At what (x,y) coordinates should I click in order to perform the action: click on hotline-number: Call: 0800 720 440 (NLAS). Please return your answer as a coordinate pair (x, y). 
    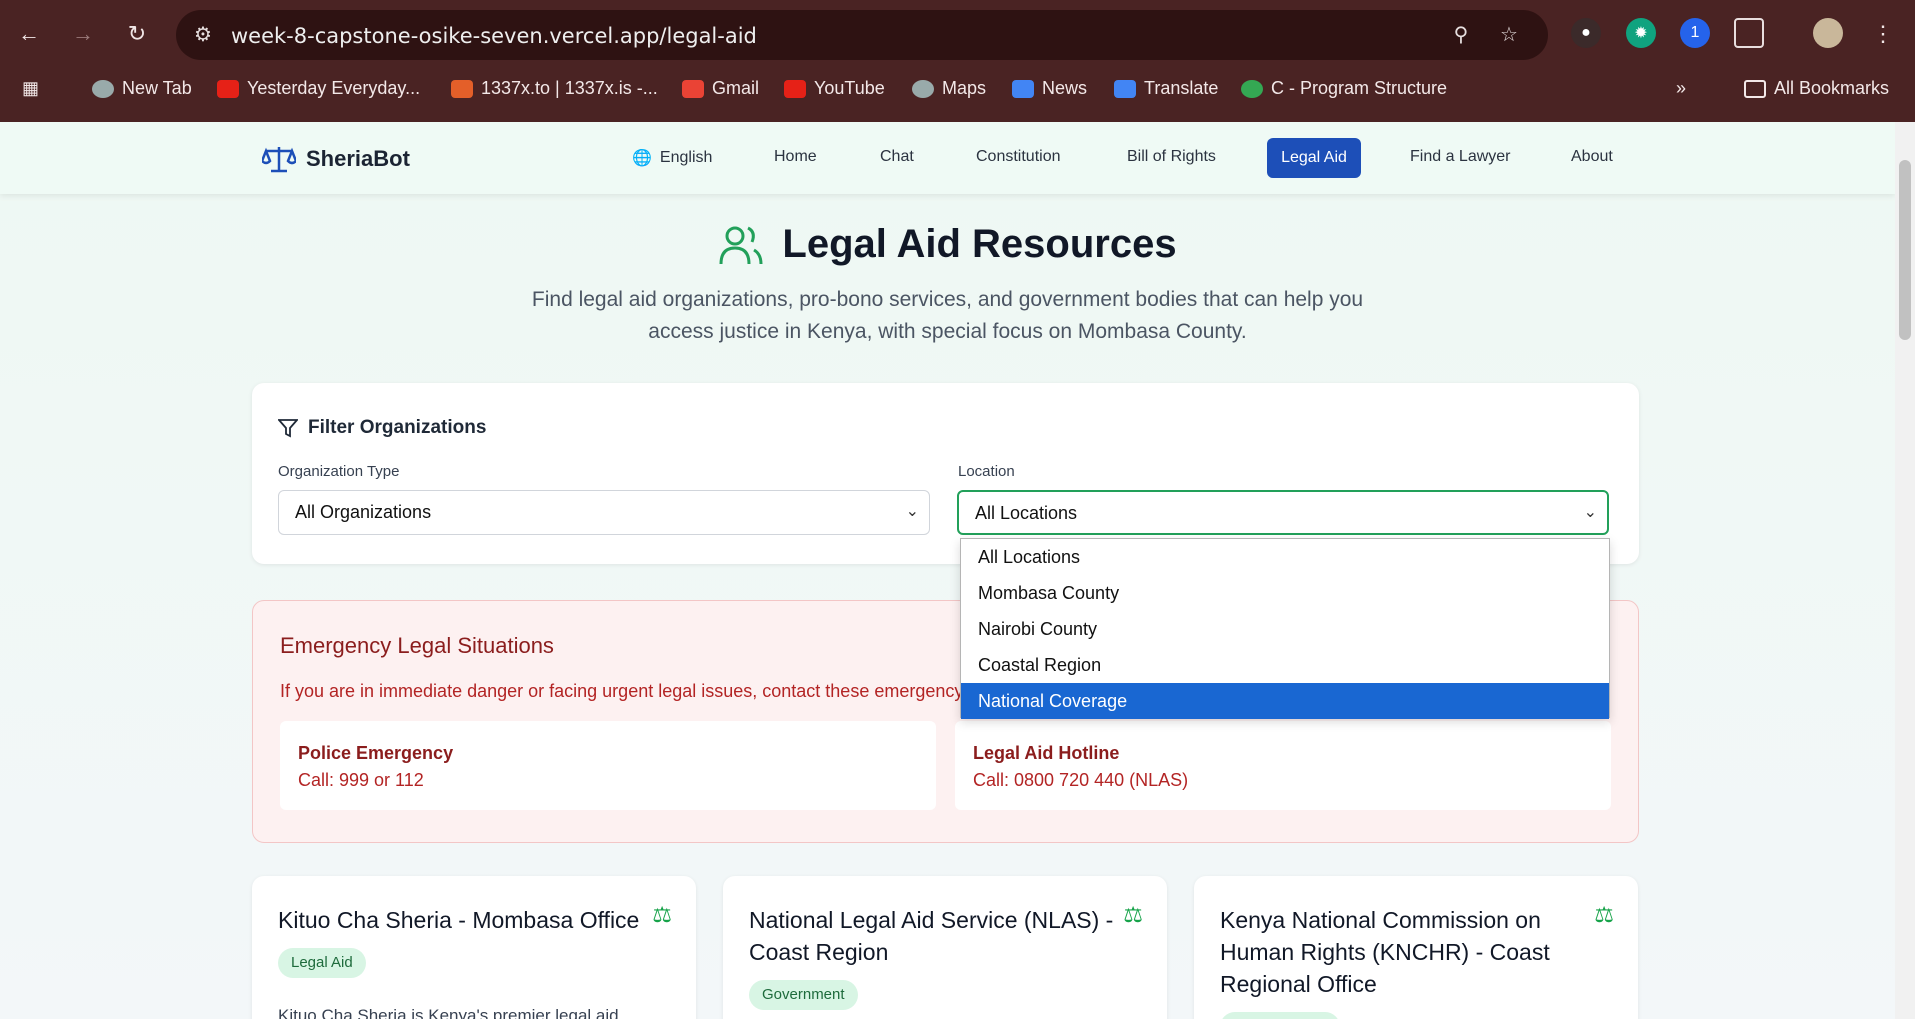
    Looking at the image, I should click on (1080, 780).